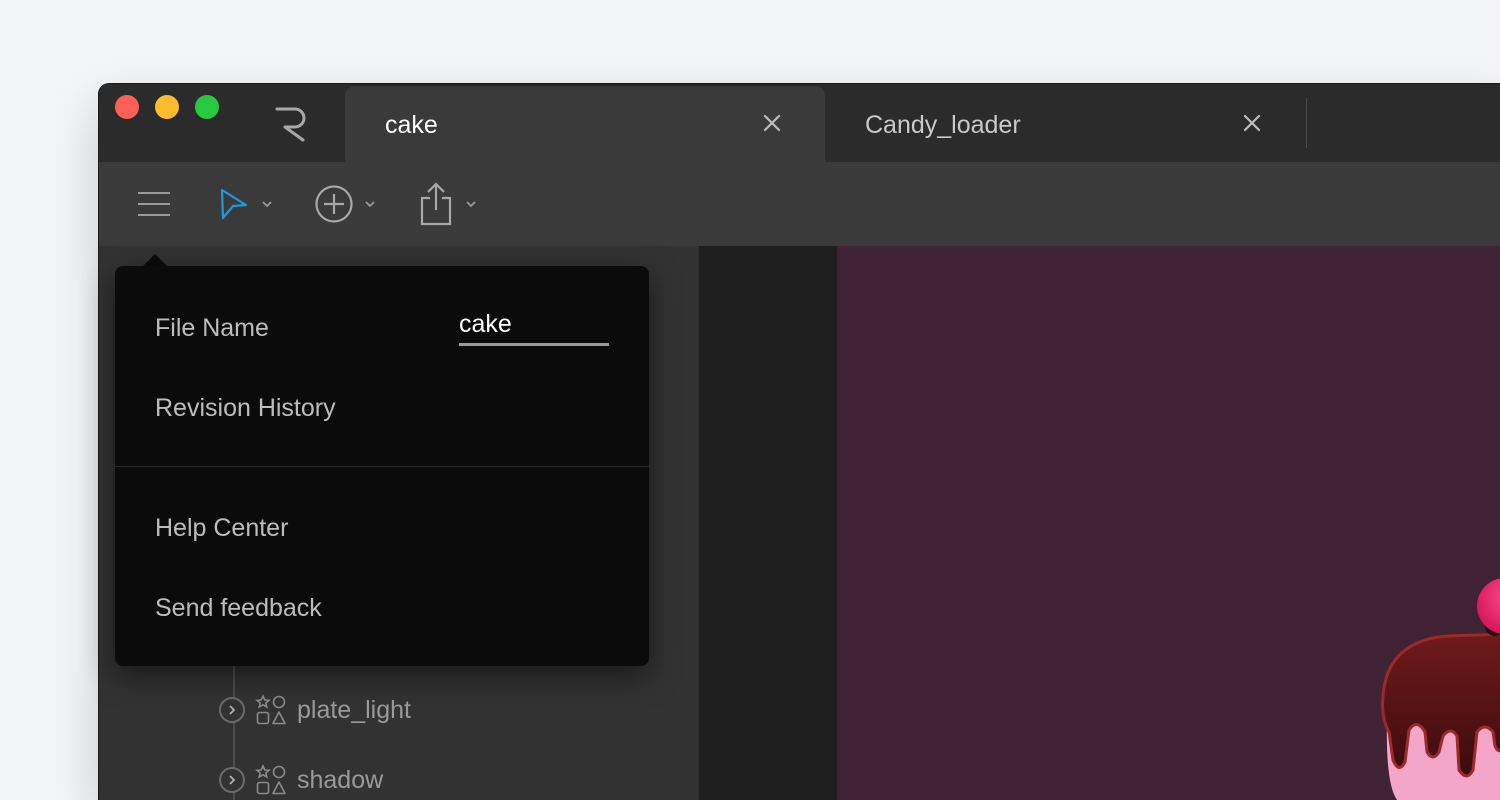  I want to click on layer-row: shadow, so click(301, 780).